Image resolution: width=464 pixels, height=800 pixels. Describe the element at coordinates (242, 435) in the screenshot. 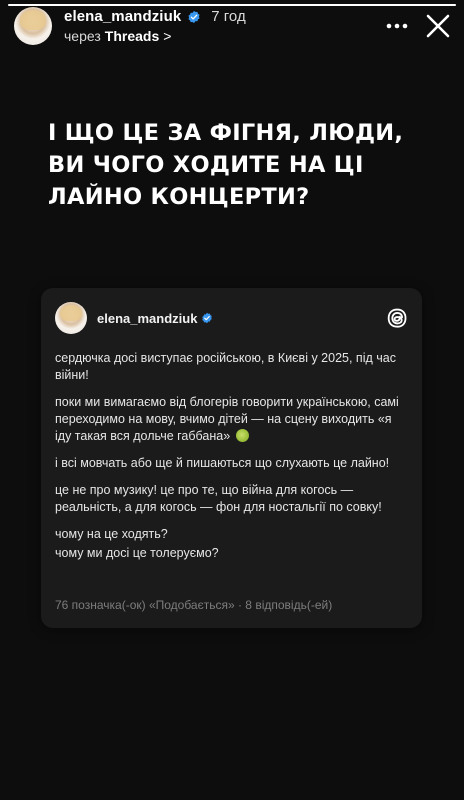

I see `emoji-icon` at that location.